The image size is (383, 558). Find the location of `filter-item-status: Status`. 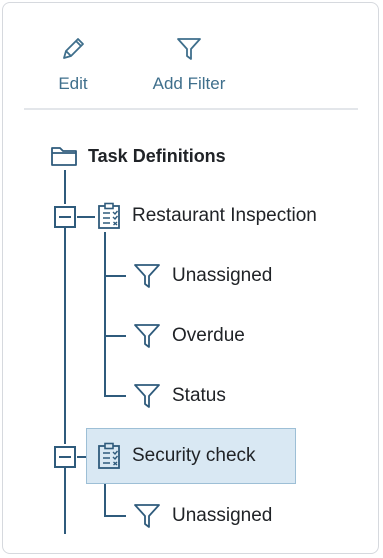

filter-item-status: Status is located at coordinates (179, 396).